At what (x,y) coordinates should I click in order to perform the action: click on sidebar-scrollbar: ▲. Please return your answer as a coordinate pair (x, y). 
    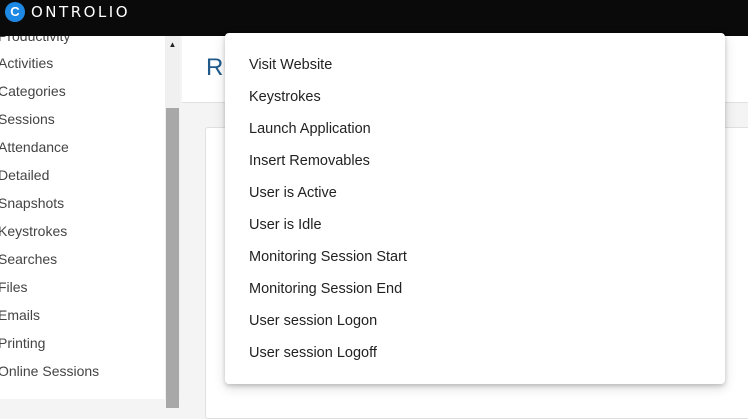
    Looking at the image, I should click on (172, 222).